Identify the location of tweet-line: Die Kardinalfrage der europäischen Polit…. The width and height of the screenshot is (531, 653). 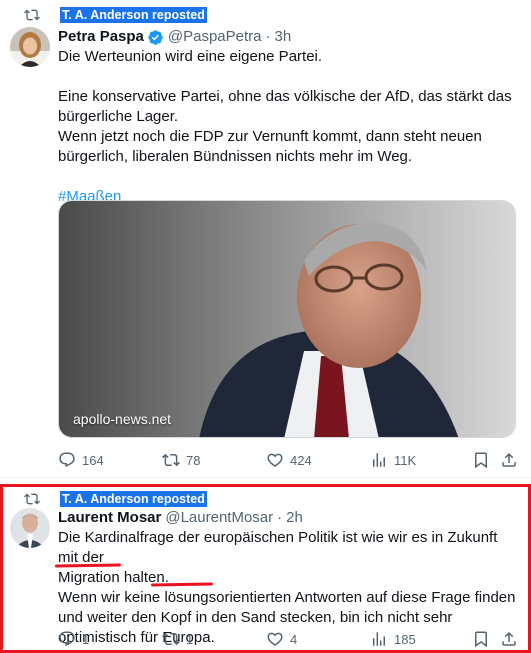
(288, 548).